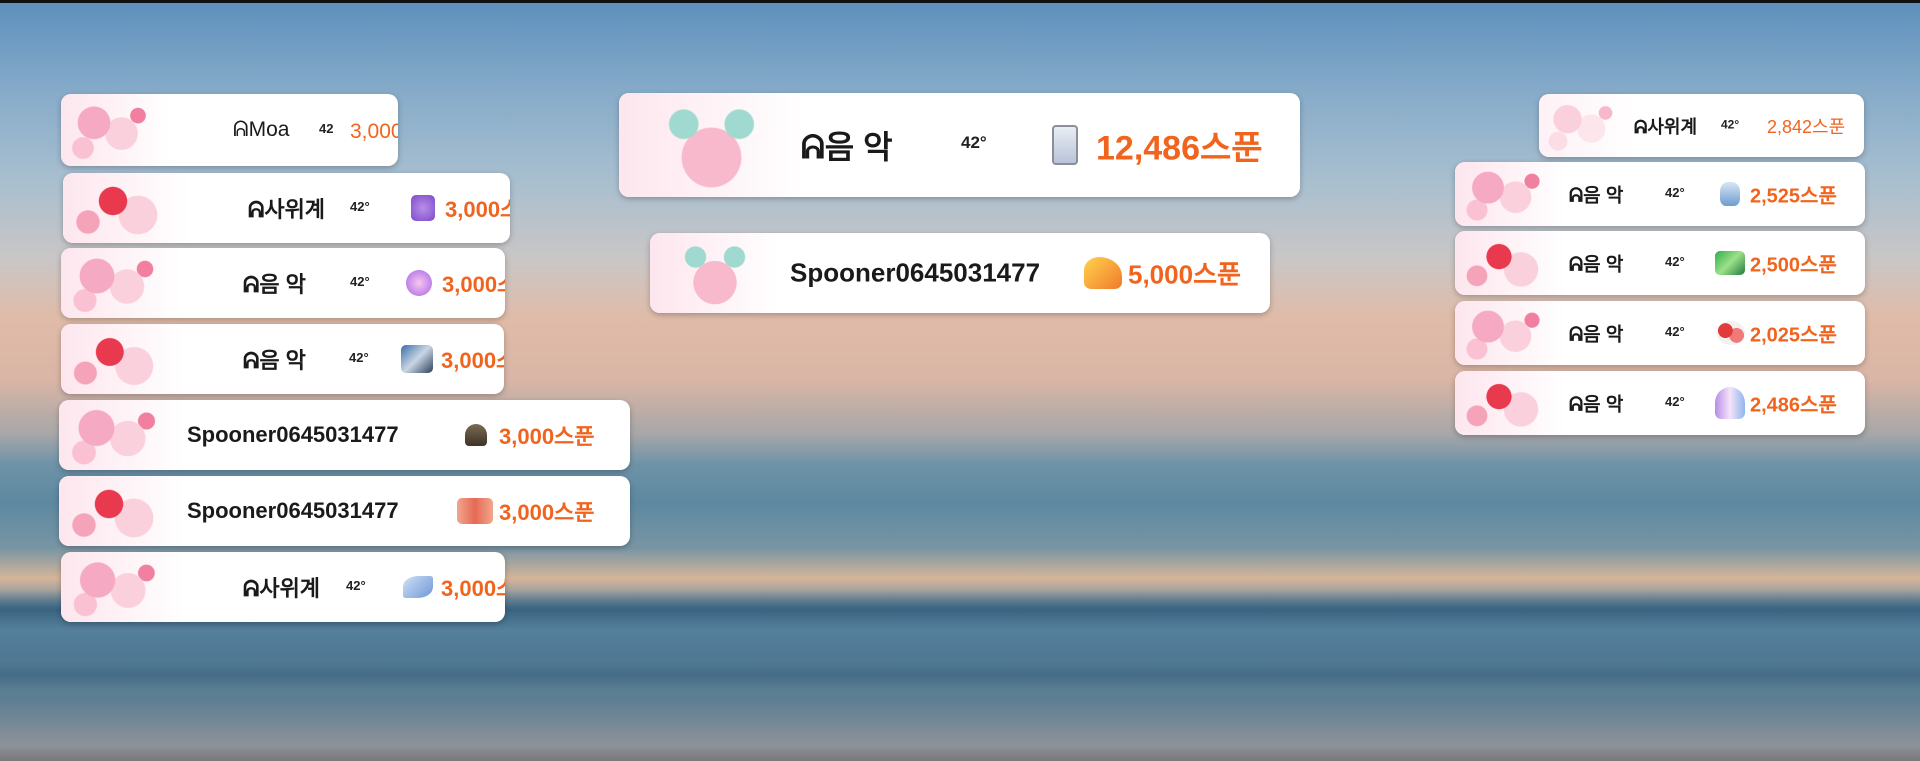 This screenshot has height=761, width=1920. Describe the element at coordinates (1179, 148) in the screenshot. I see `spoon-amount: 12,486스푼` at that location.